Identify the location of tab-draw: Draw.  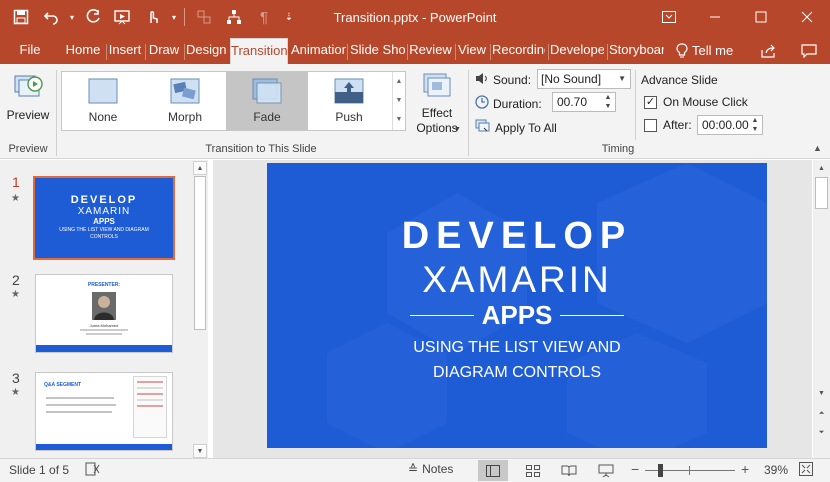
(164, 51).